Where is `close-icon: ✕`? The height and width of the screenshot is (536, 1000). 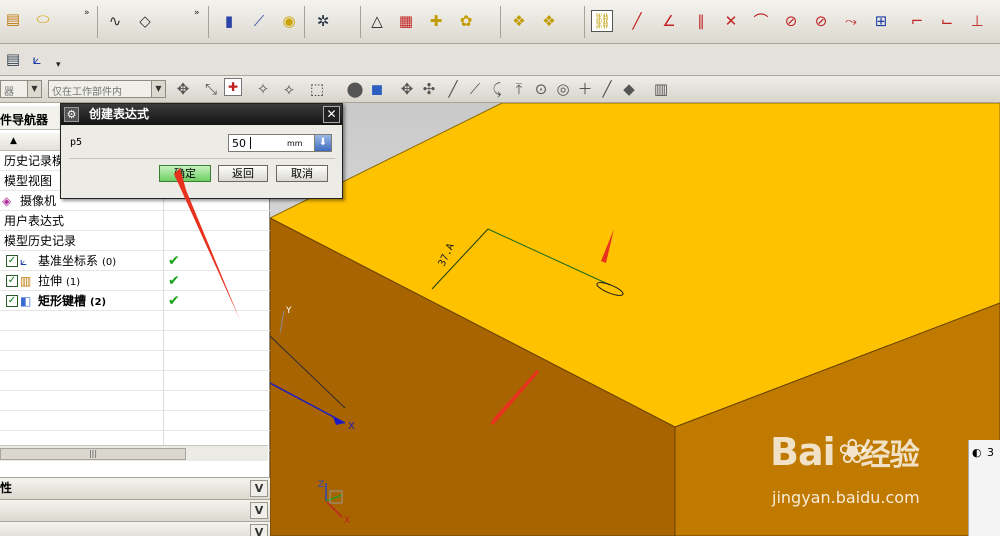
close-icon: ✕ is located at coordinates (331, 114).